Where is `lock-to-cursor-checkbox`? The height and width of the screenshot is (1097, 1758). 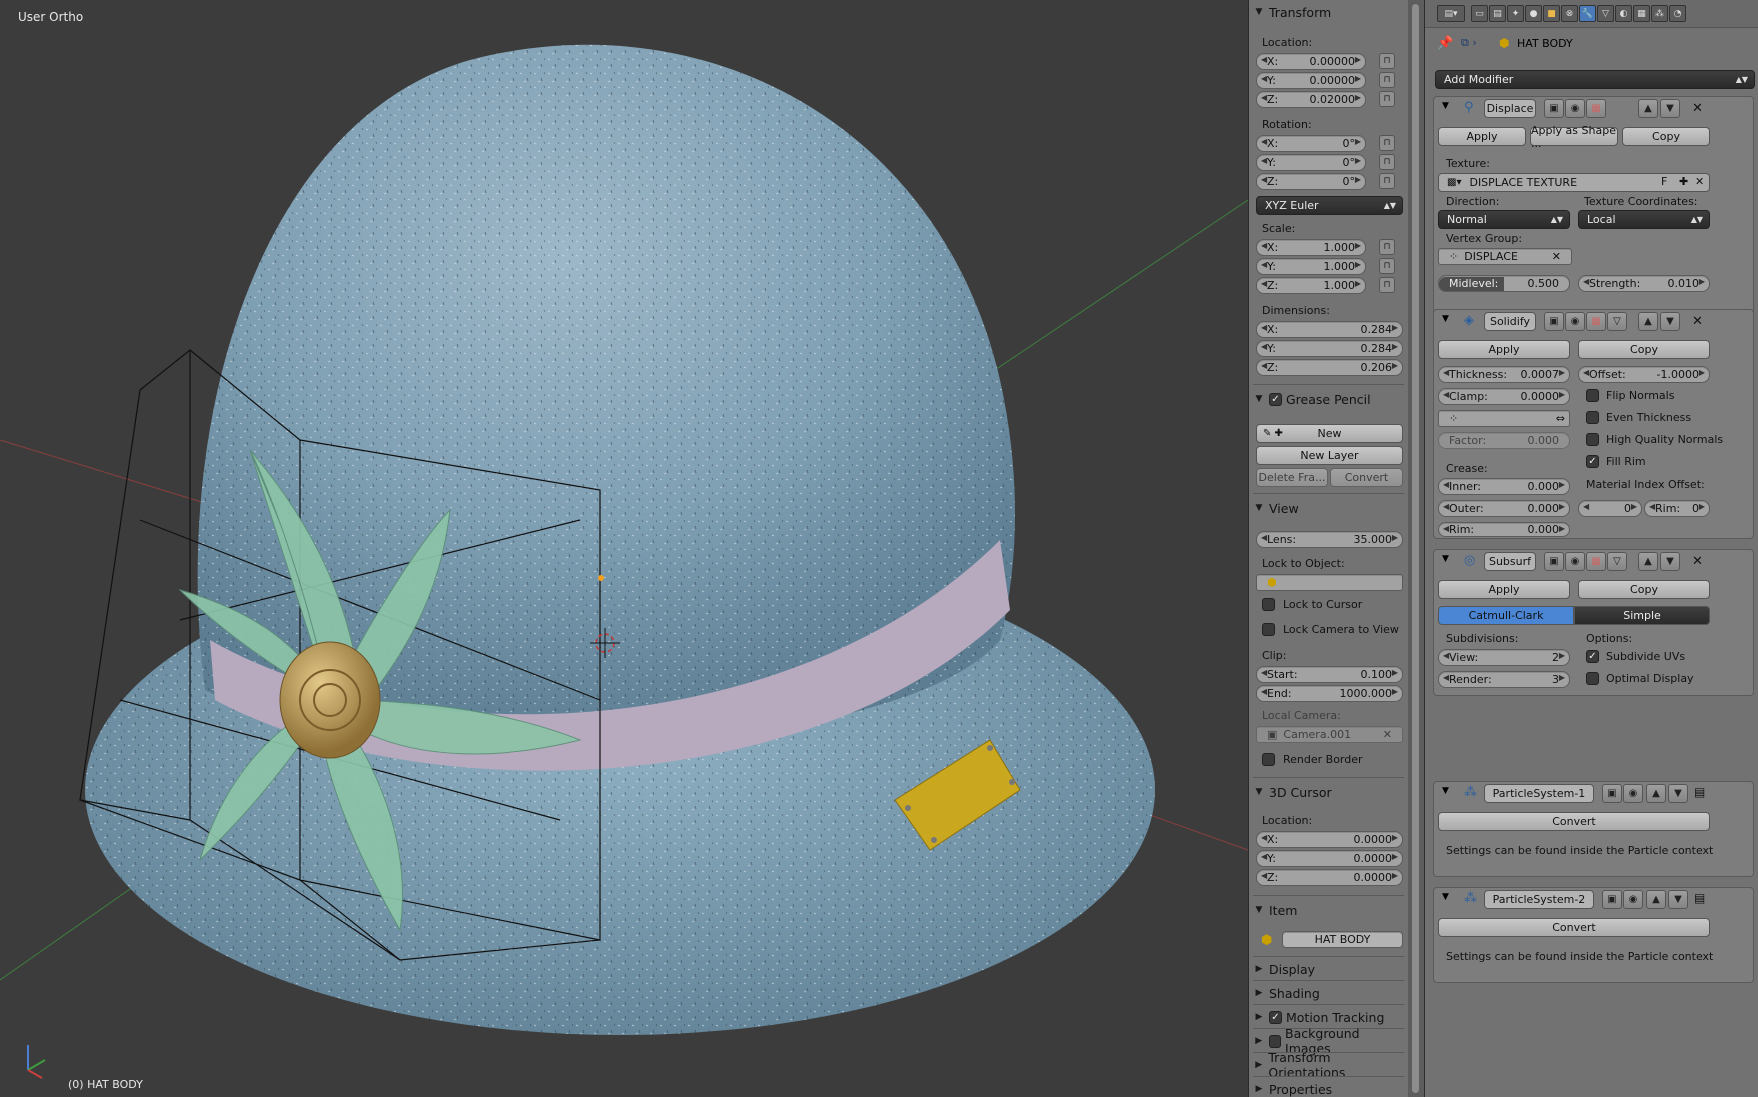 lock-to-cursor-checkbox is located at coordinates (1268, 604).